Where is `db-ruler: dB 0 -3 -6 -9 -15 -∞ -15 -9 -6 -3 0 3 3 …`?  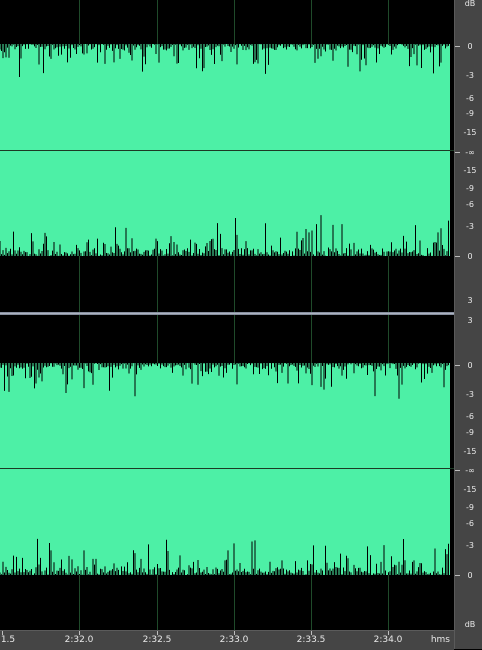 db-ruler: dB 0 -3 -6 -9 -15 -∞ -15 -9 -6 -3 0 3 3 … is located at coordinates (468, 324).